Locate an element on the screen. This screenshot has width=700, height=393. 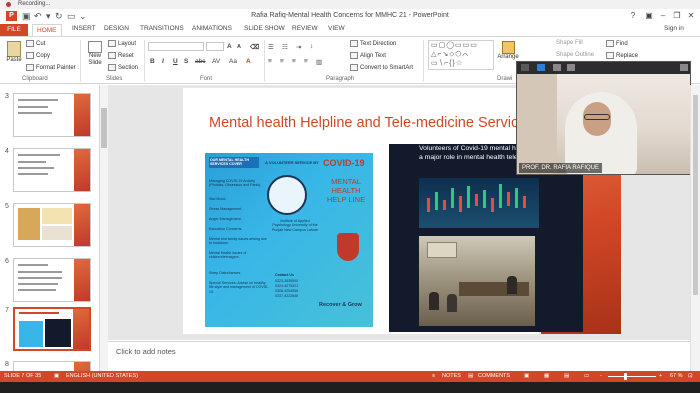
zoom-in-button: + is located at coordinates (660, 376).